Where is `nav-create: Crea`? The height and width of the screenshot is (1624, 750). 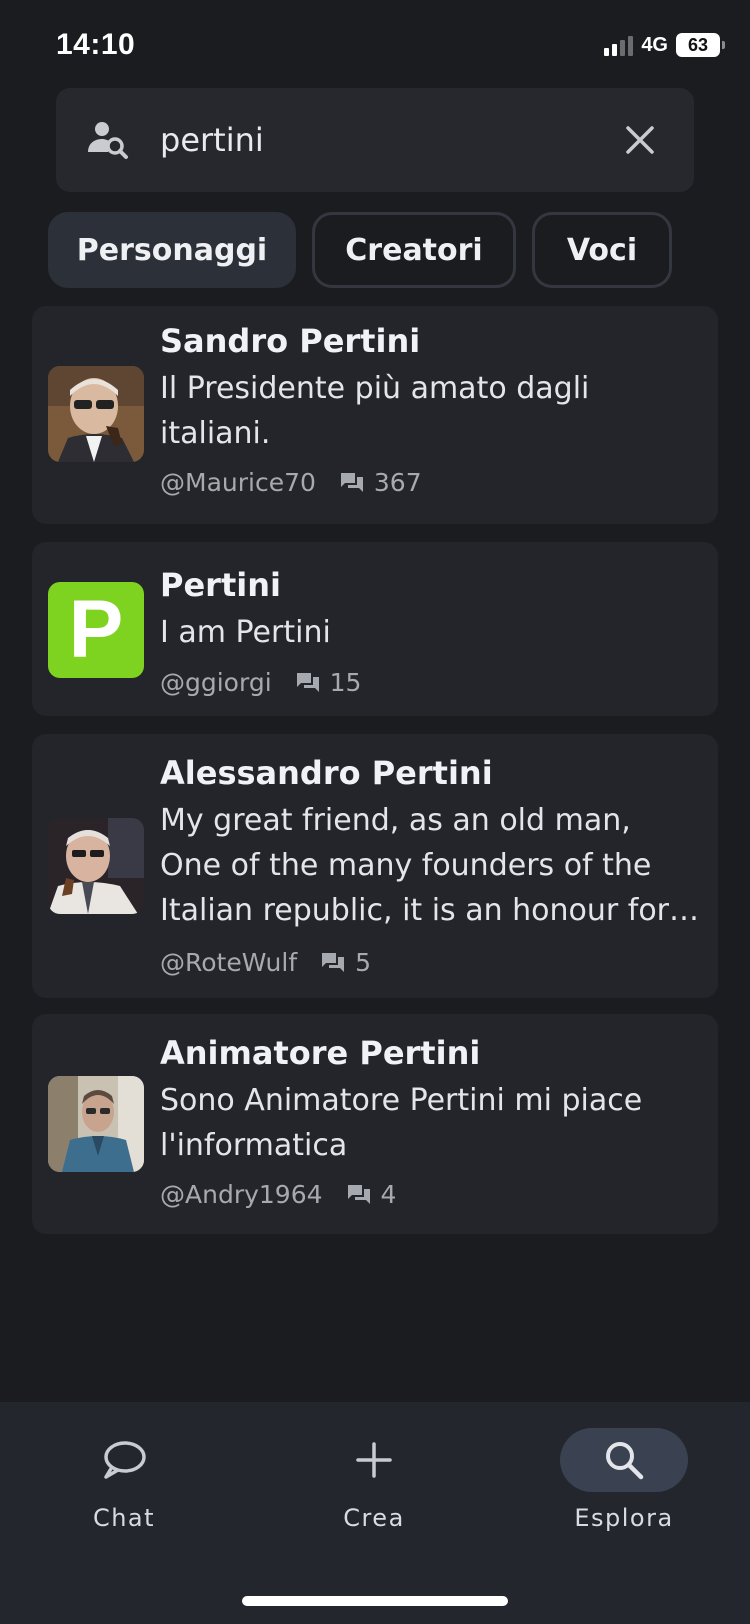
nav-create: Crea is located at coordinates (374, 1486).